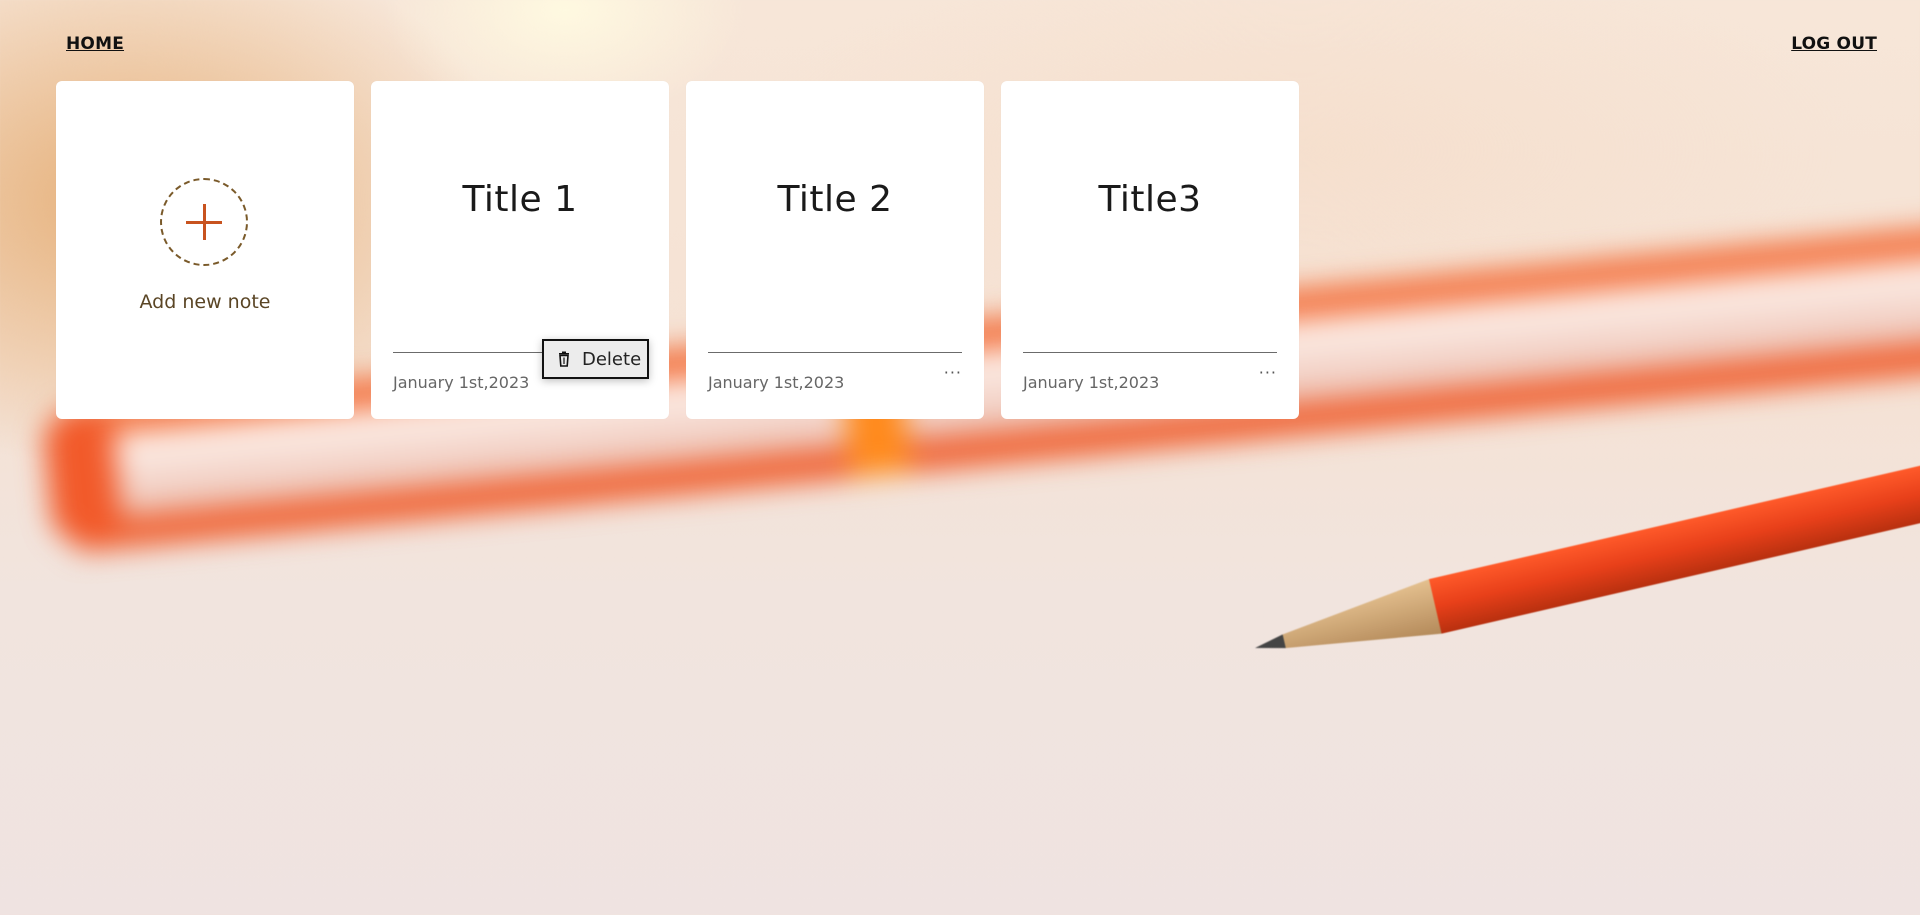 The image size is (1920, 915). I want to click on add-note-button, so click(204, 222).